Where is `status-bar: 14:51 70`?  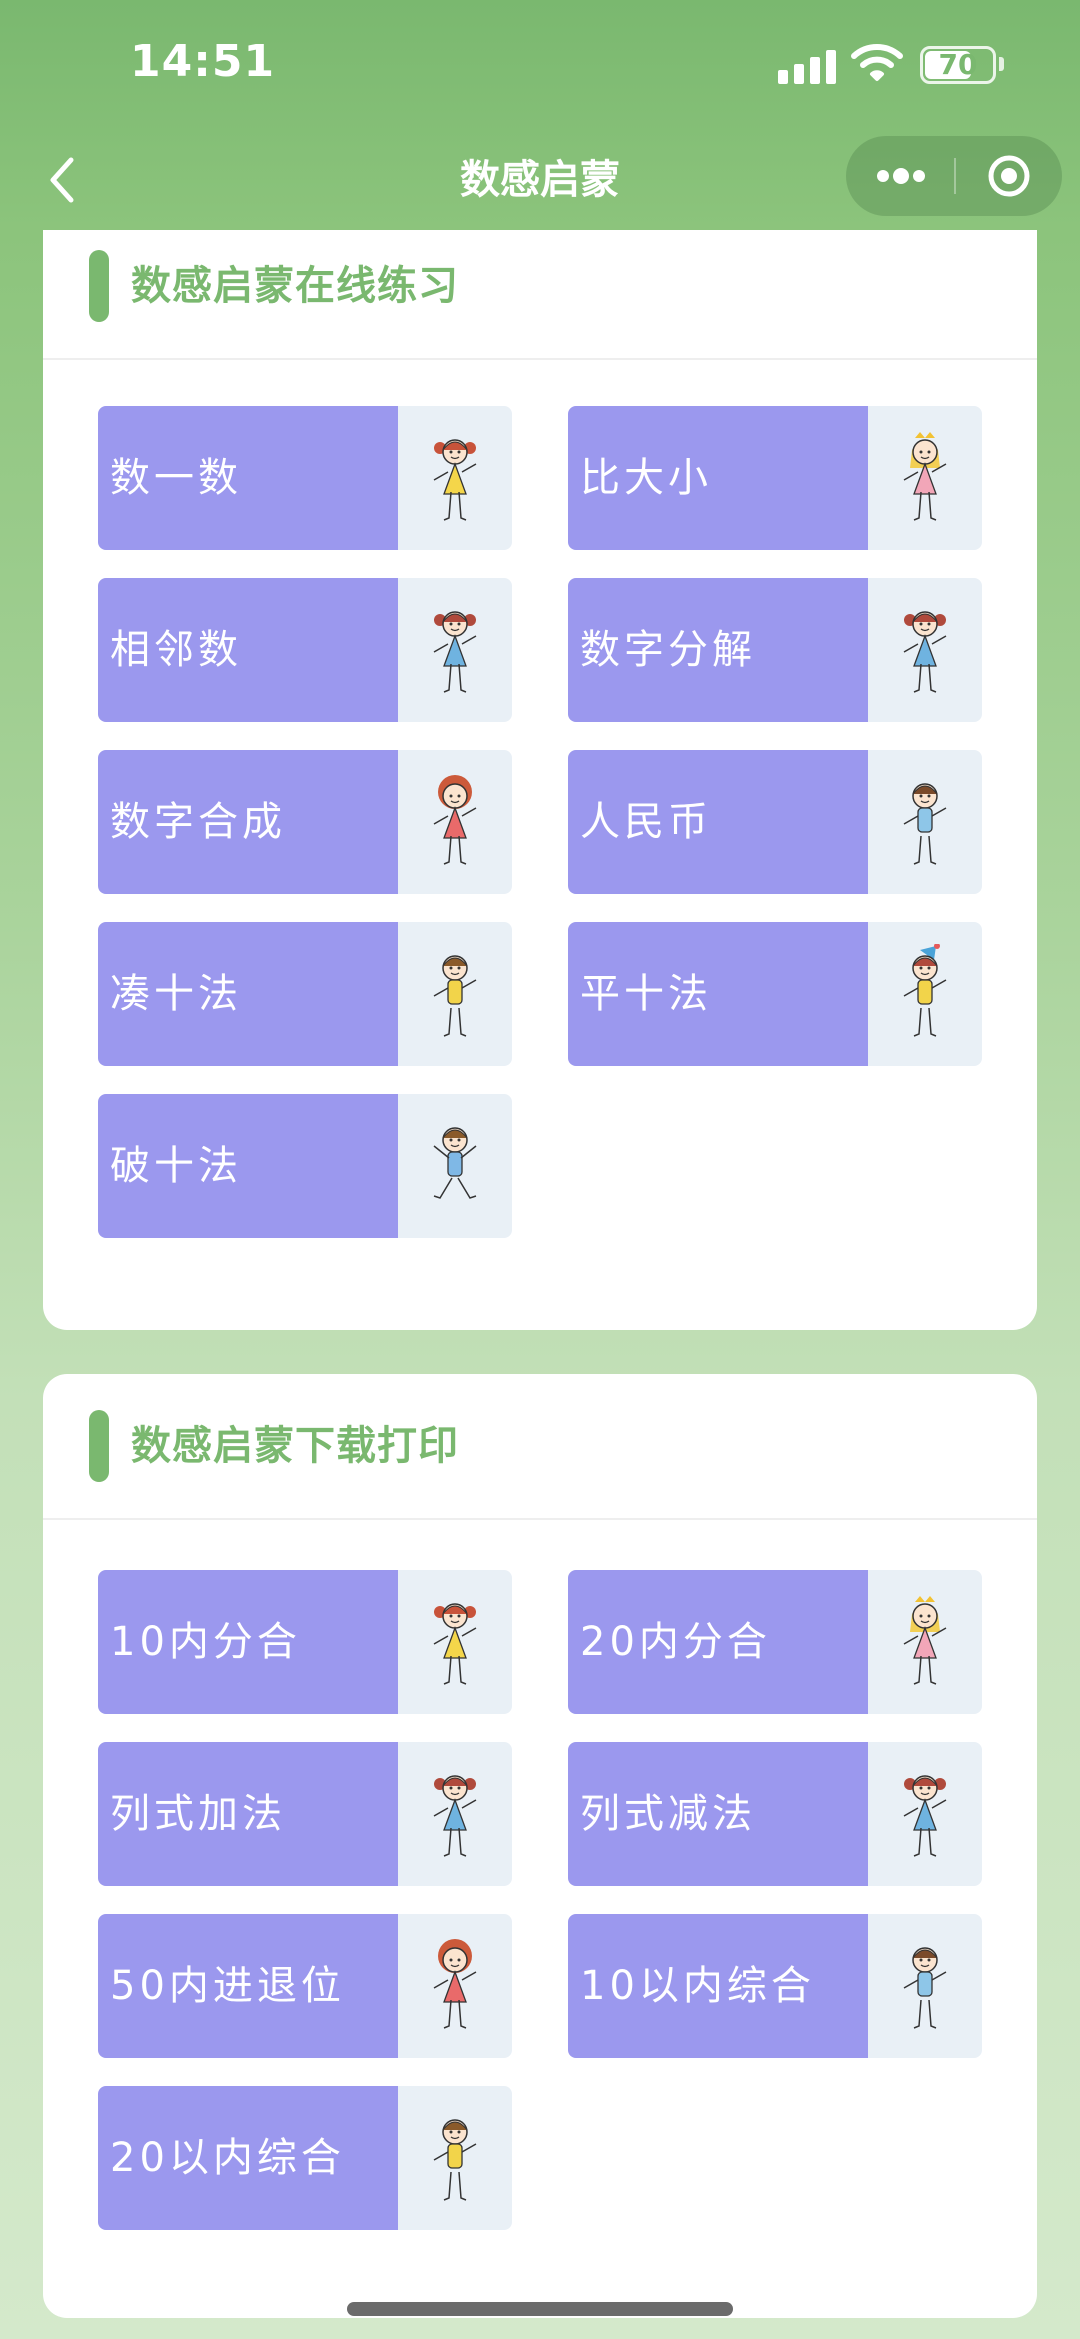
status-bar: 14:51 70 is located at coordinates (540, 65).